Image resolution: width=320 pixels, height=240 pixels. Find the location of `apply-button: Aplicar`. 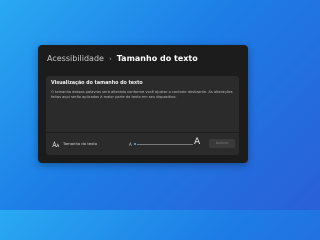

apply-button: Aplicar is located at coordinates (222, 143).